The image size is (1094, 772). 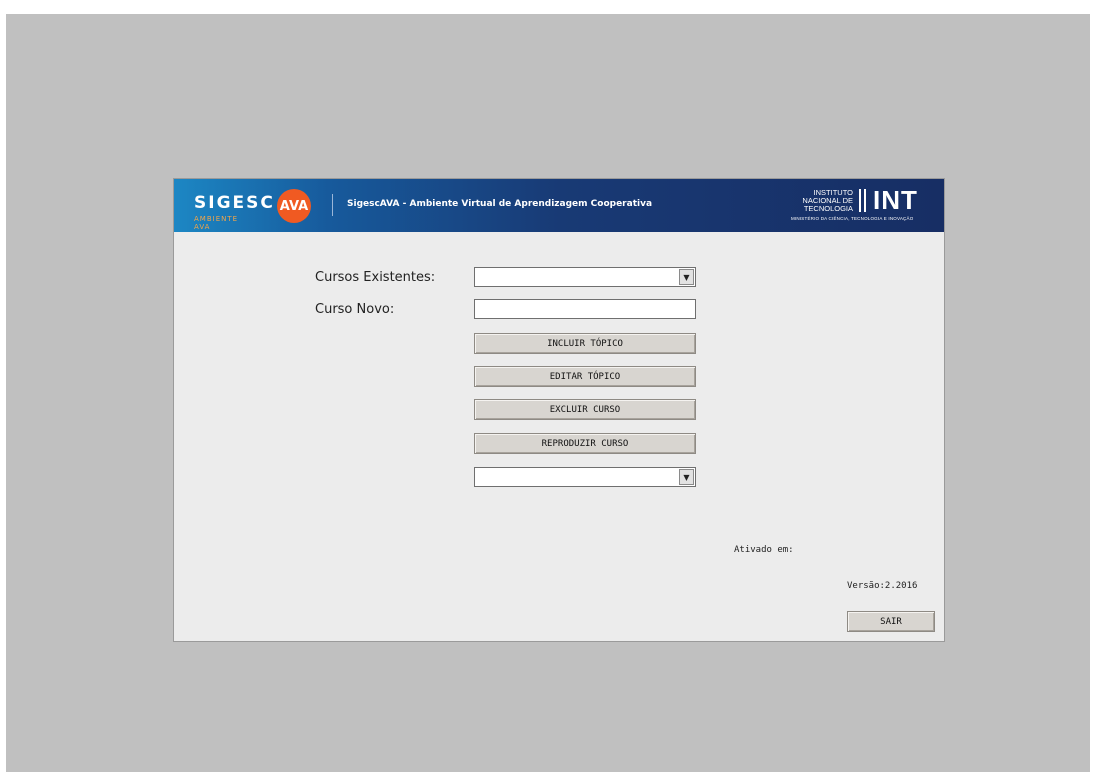 What do you see at coordinates (355, 309) in the screenshot?
I see `curso-novo-label: Curso Novo:` at bounding box center [355, 309].